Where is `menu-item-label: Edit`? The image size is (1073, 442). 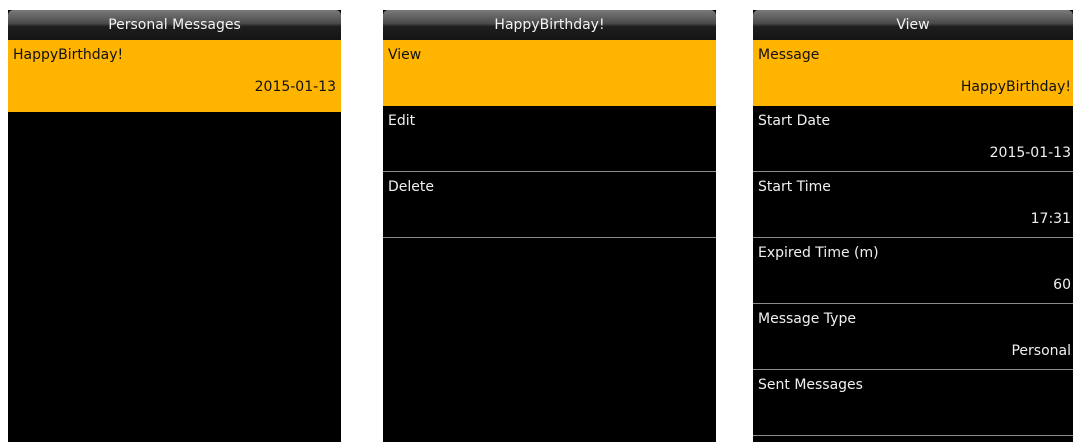
menu-item-label: Edit is located at coordinates (402, 121).